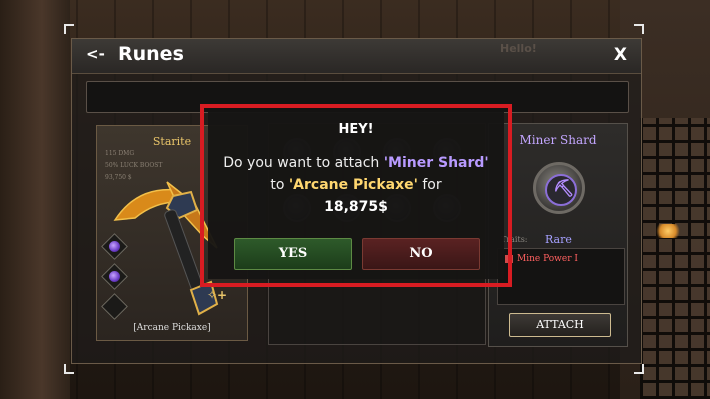  What do you see at coordinates (668, 231) in the screenshot?
I see `background-lamp` at bounding box center [668, 231].